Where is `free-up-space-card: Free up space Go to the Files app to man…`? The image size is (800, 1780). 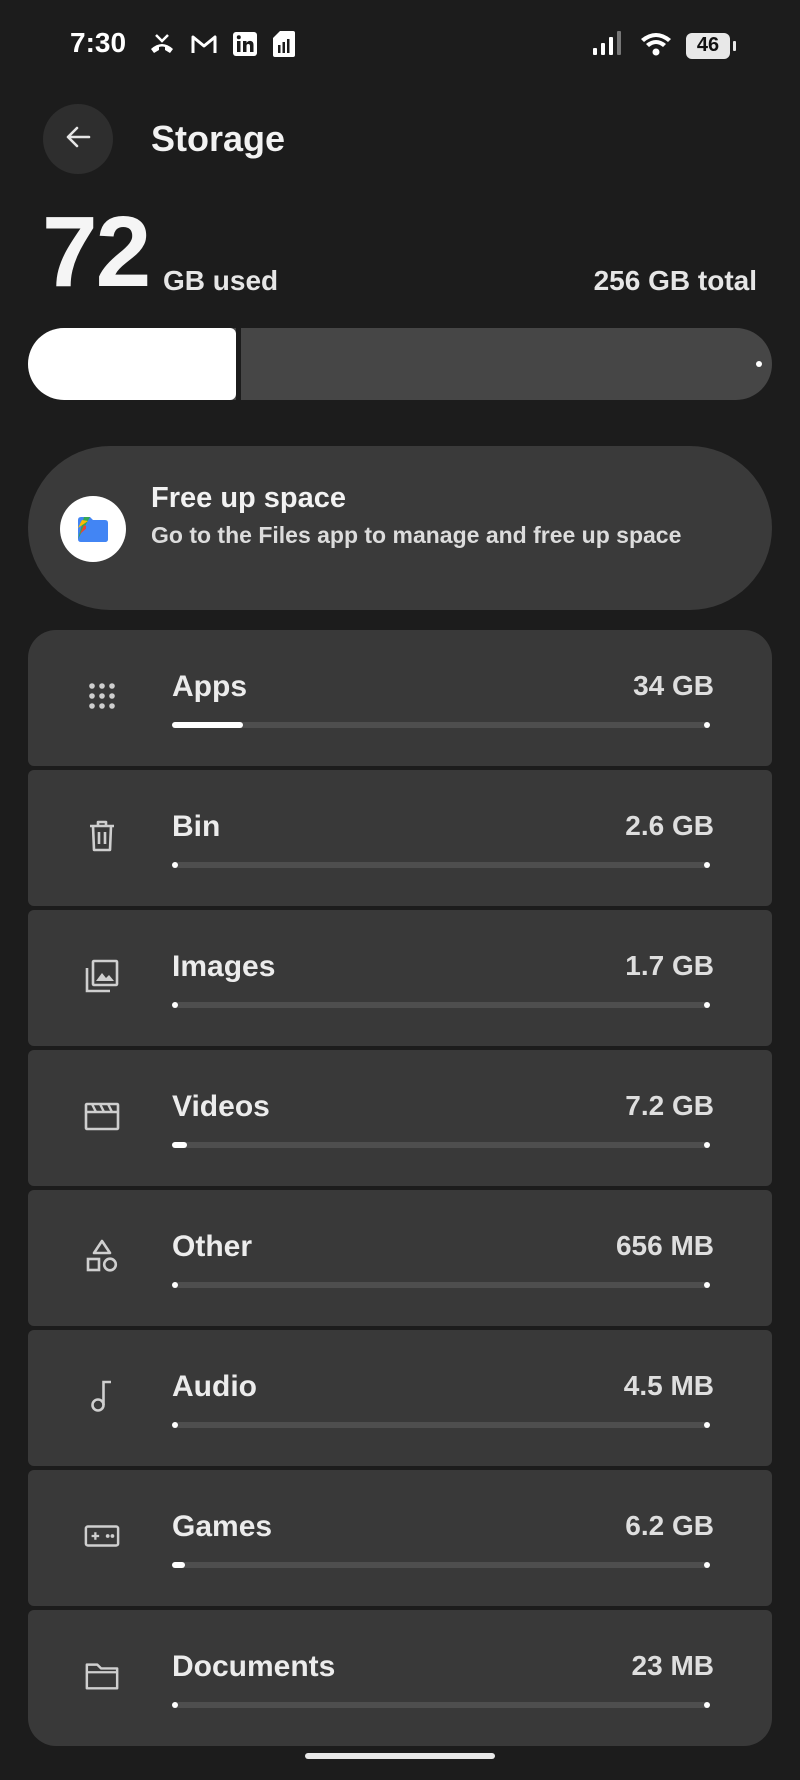 free-up-space-card: Free up space Go to the Files app to man… is located at coordinates (400, 528).